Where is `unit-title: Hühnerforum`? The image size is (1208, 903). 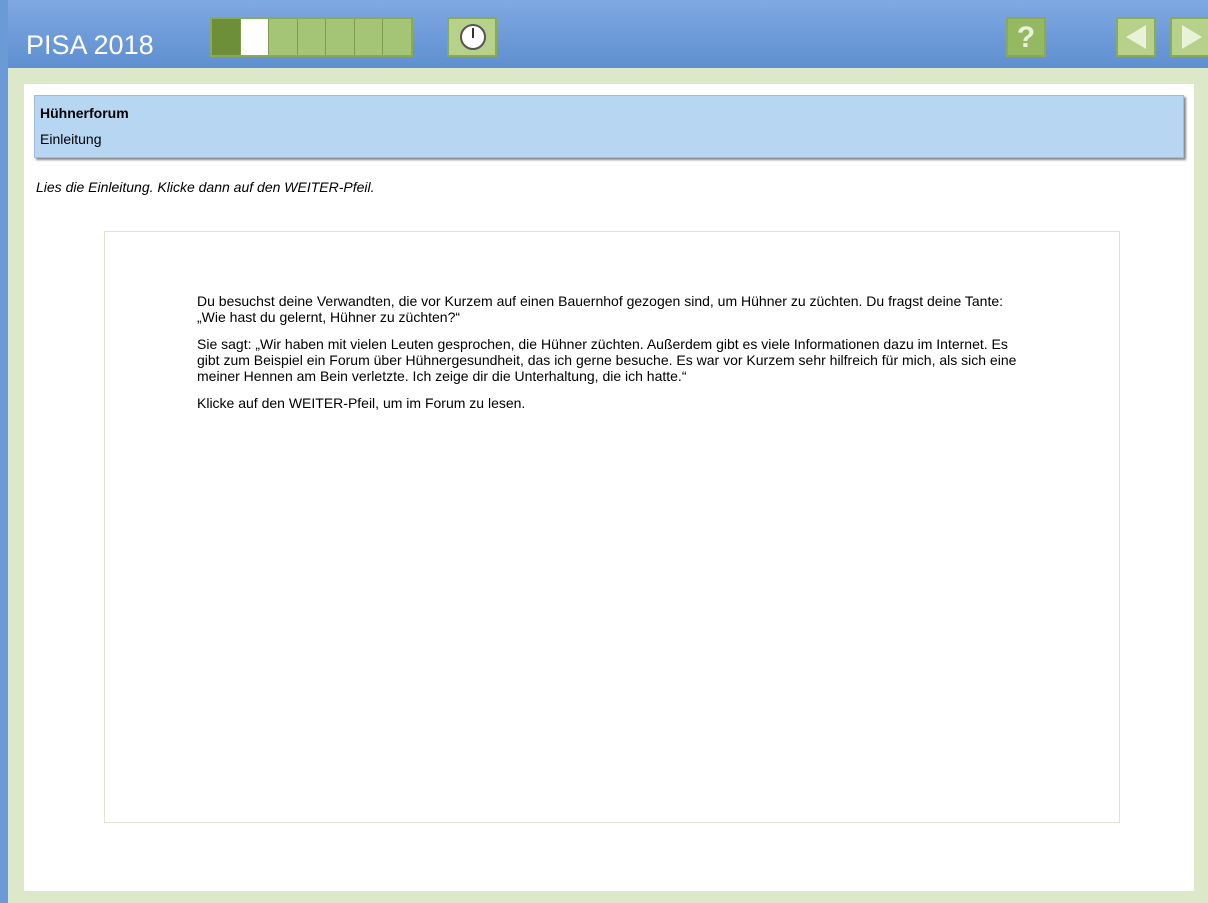
unit-title: Hühnerforum is located at coordinates (84, 113).